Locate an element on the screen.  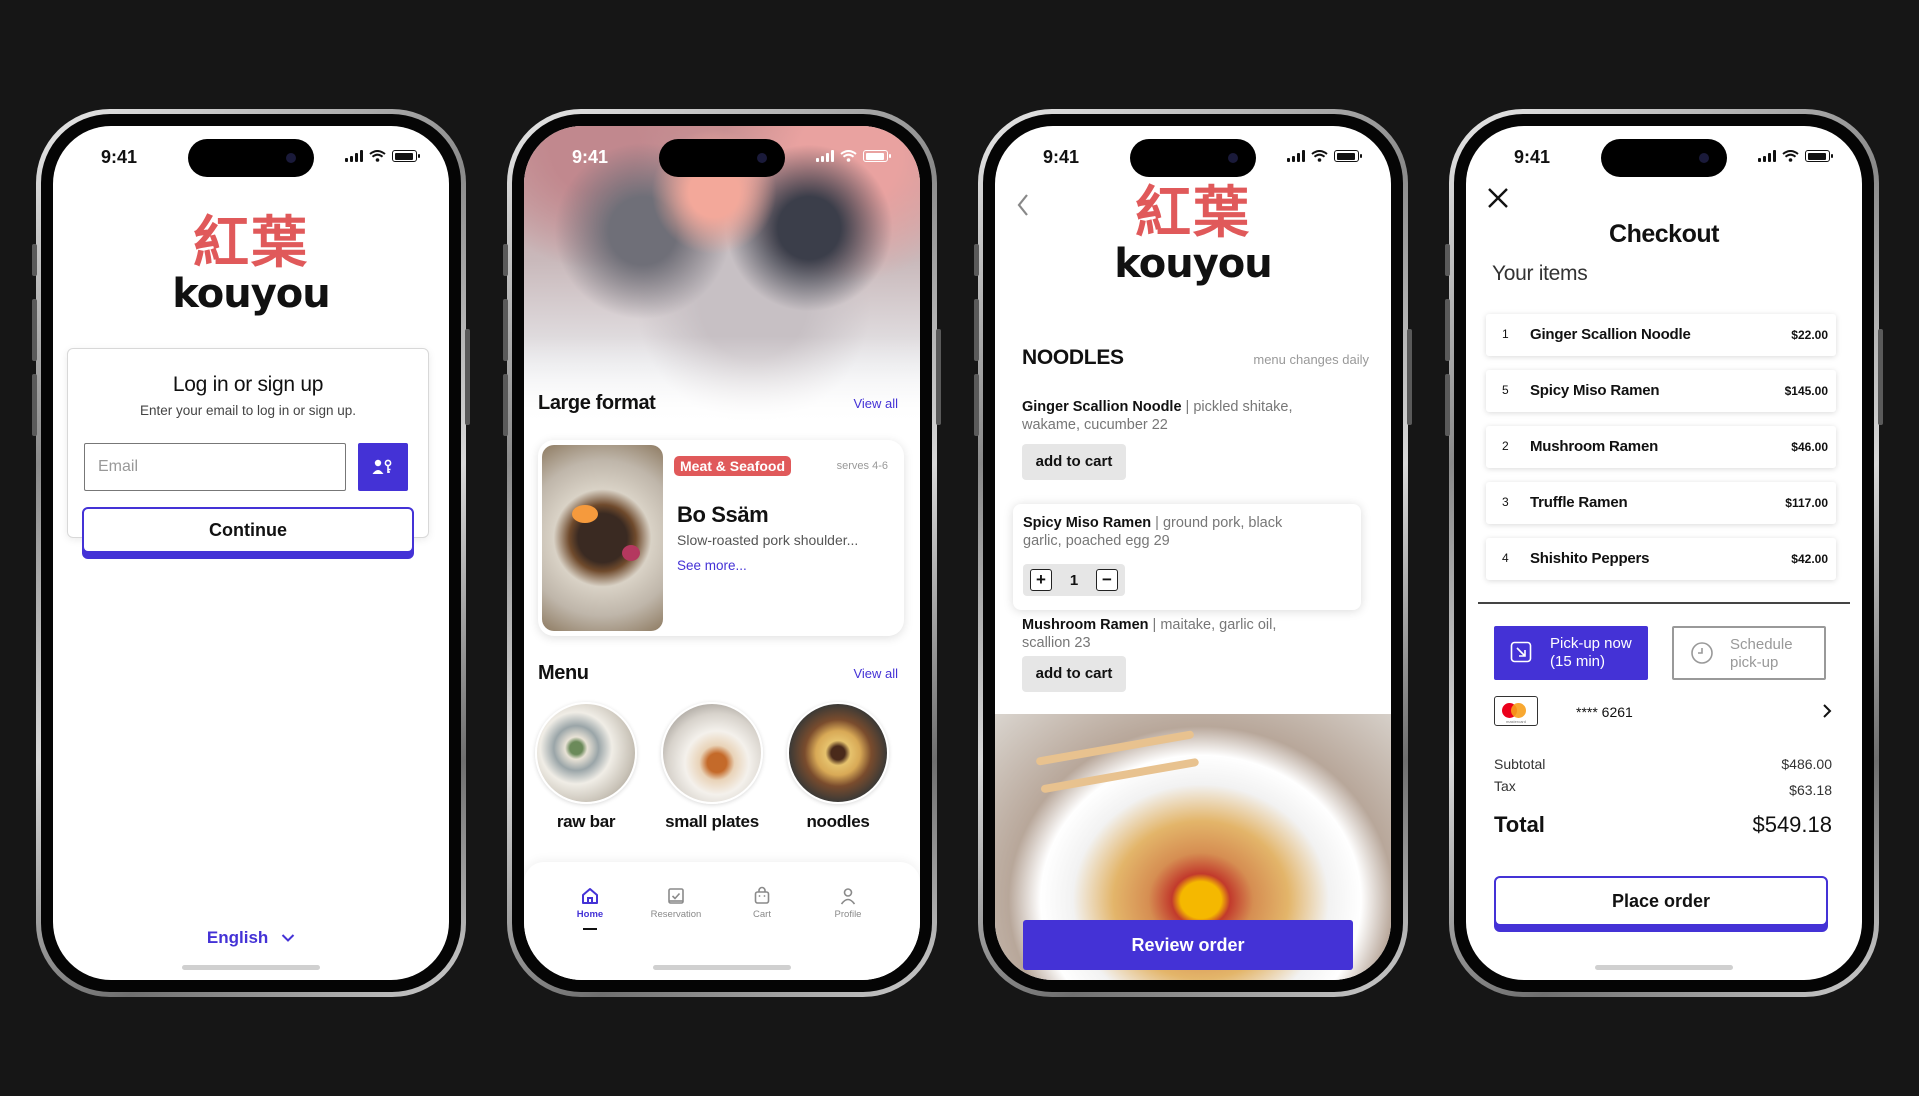
cart-item-row: 5 Spicy Miso Ramen $145.00 is located at coordinates (1661, 391).